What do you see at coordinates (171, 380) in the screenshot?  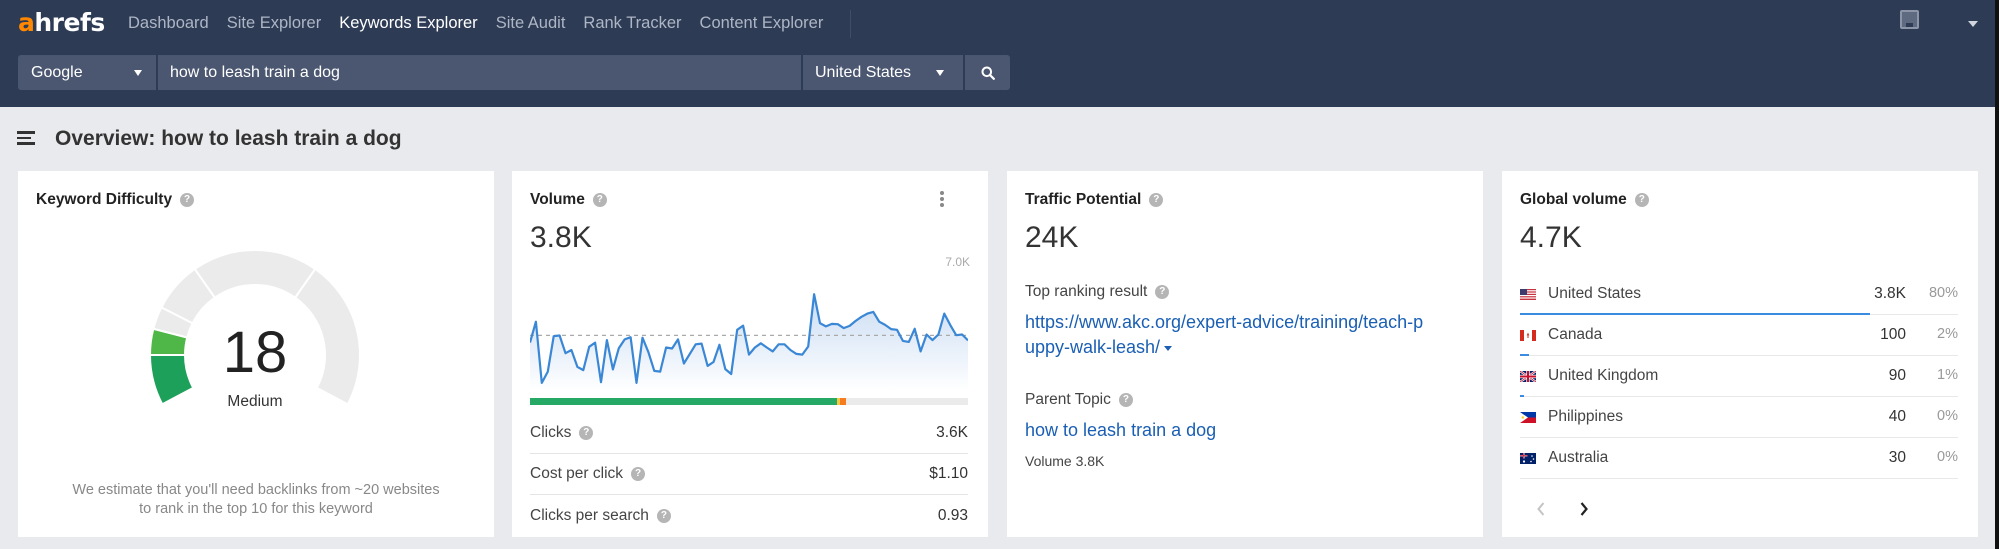 I see `gauge-filled-segment` at bounding box center [171, 380].